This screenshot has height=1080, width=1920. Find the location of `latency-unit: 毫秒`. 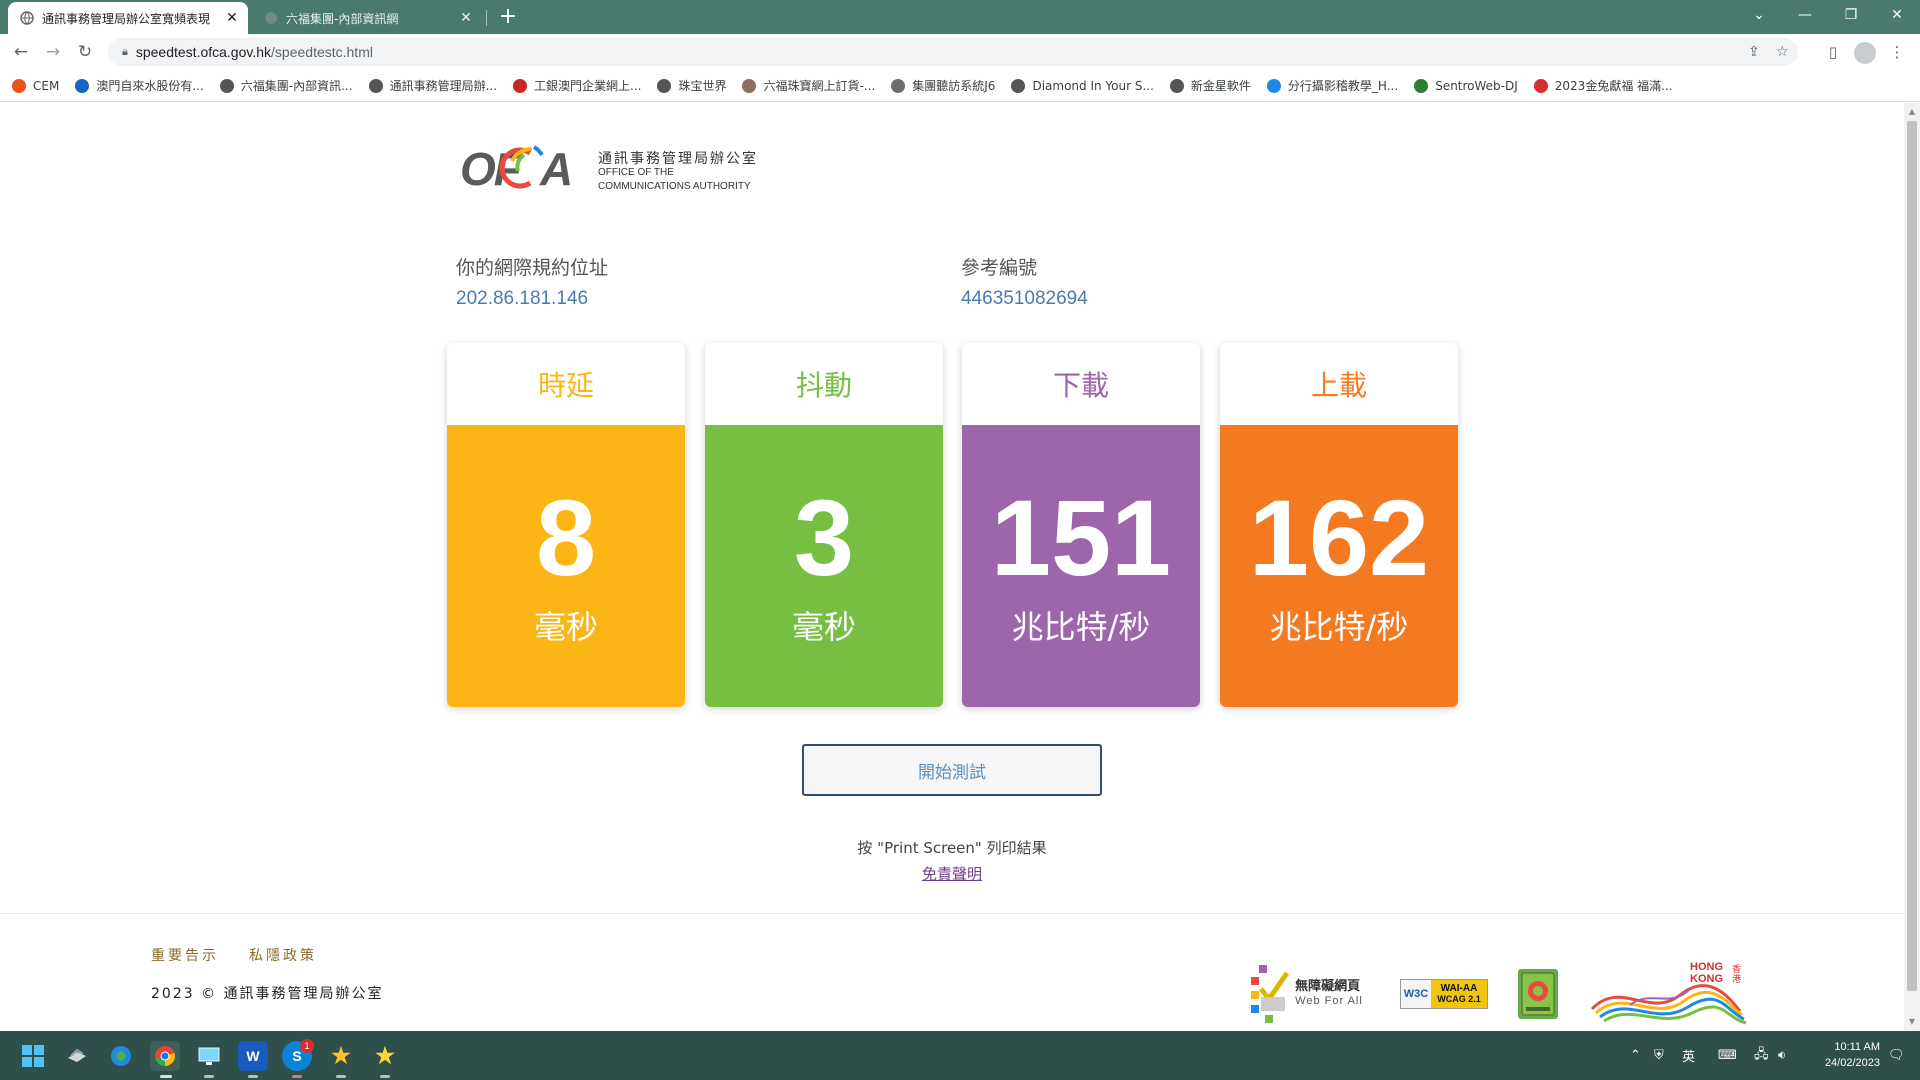

latency-unit: 毫秒 is located at coordinates (565, 627).